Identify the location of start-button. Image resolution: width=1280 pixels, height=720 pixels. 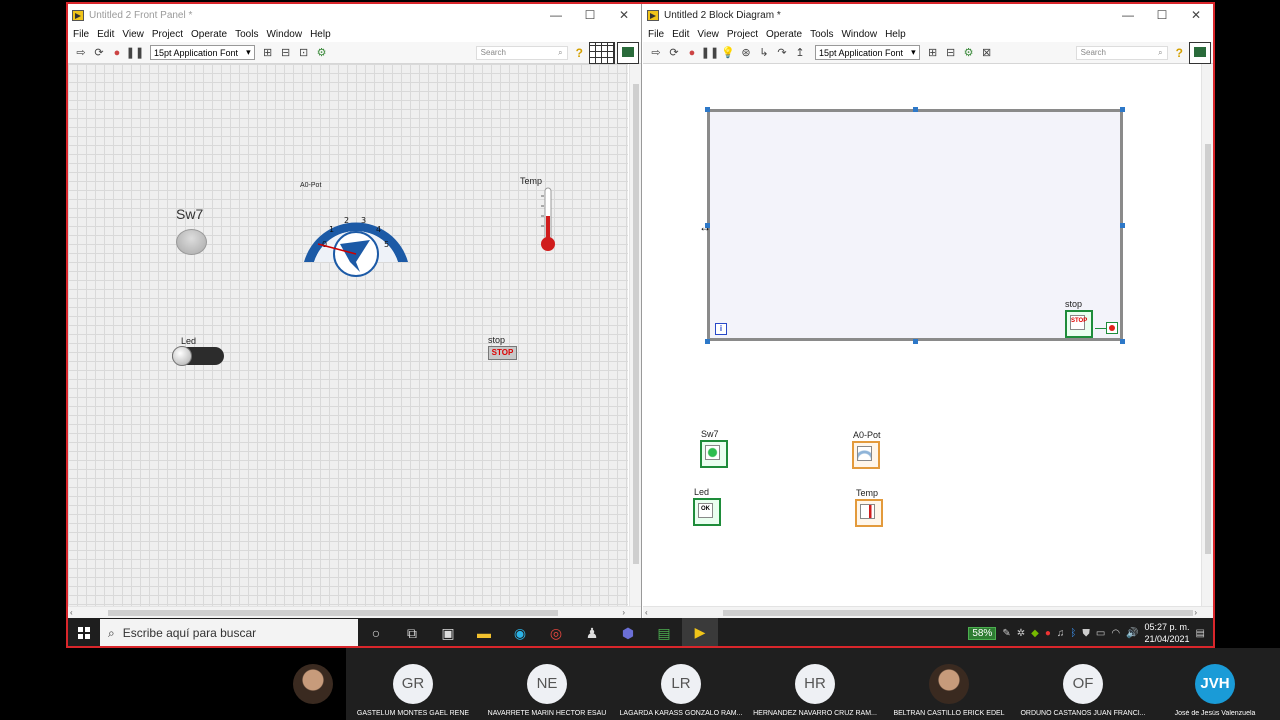
(84, 632).